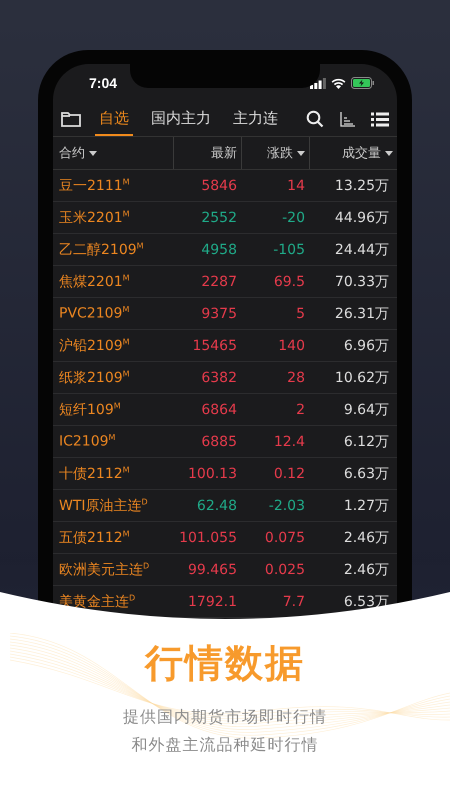 This screenshot has height=800, width=450. Describe the element at coordinates (207, 153) in the screenshot. I see `column-header: 最新` at that location.